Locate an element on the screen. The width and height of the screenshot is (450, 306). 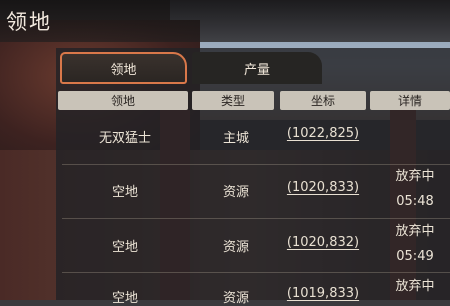
row-3-type: 资源 is located at coordinates (235, 298).